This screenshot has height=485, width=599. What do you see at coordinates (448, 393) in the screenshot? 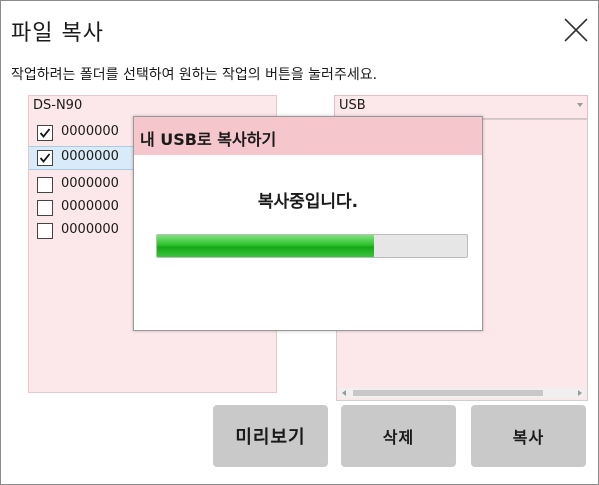
I see `scrollbar-thumb` at bounding box center [448, 393].